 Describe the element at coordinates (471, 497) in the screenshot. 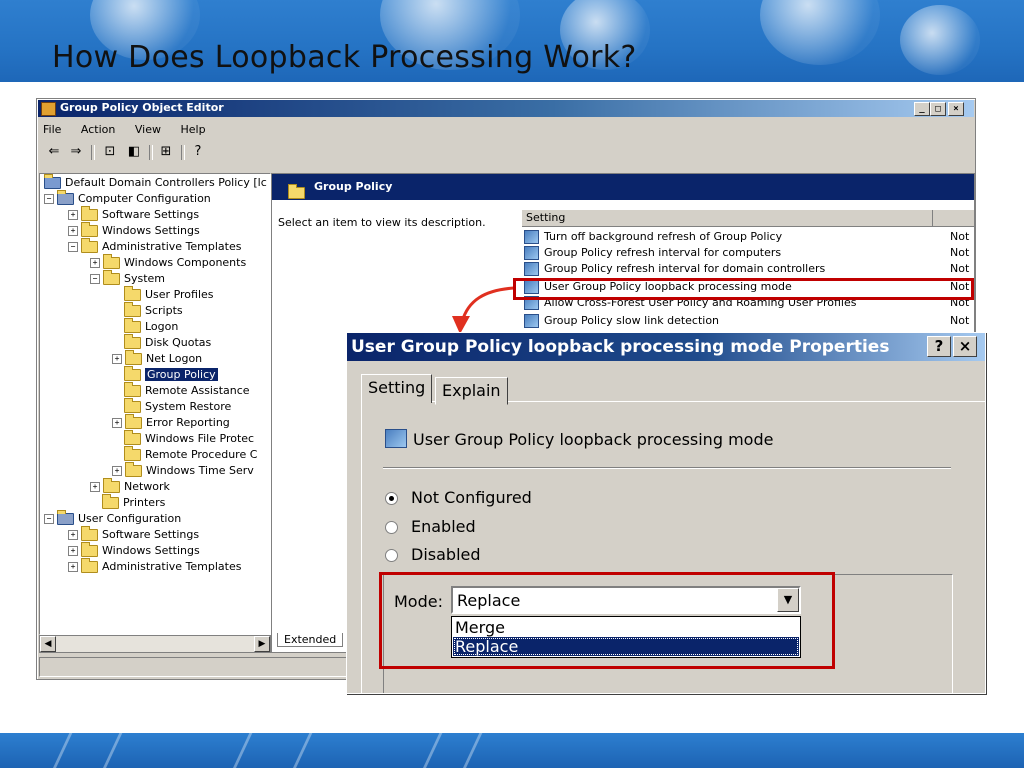

I see `radio-not-configured-label: Not Configured` at that location.